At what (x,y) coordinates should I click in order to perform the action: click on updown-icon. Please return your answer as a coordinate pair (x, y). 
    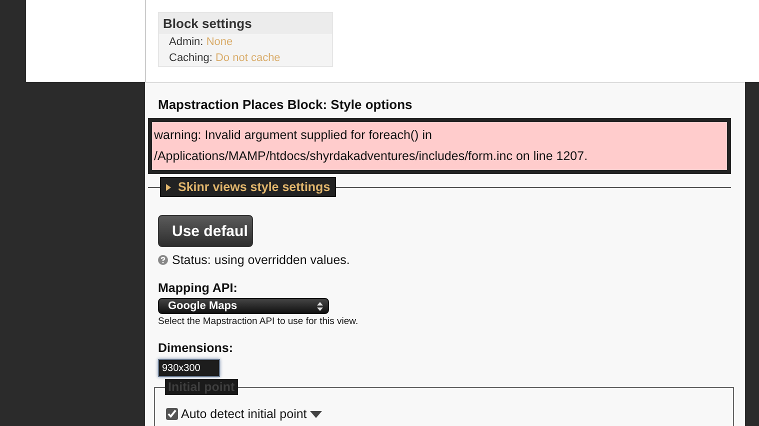
    Looking at the image, I should click on (320, 306).